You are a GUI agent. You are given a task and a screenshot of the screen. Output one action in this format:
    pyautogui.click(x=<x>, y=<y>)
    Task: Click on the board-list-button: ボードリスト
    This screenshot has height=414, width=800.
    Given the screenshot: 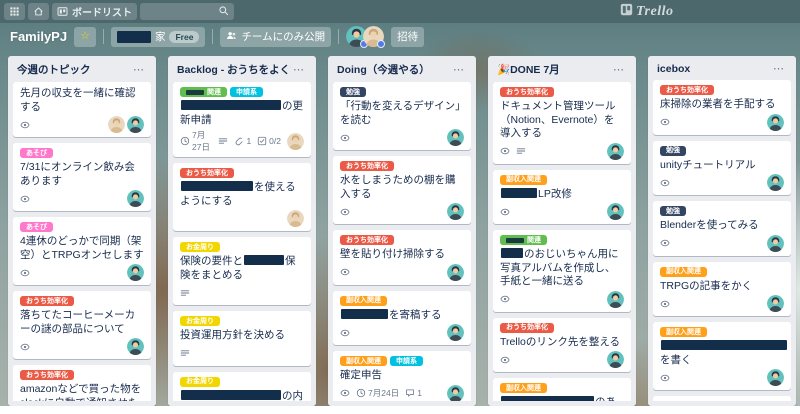 What is the action you would take?
    pyautogui.click(x=94, y=11)
    